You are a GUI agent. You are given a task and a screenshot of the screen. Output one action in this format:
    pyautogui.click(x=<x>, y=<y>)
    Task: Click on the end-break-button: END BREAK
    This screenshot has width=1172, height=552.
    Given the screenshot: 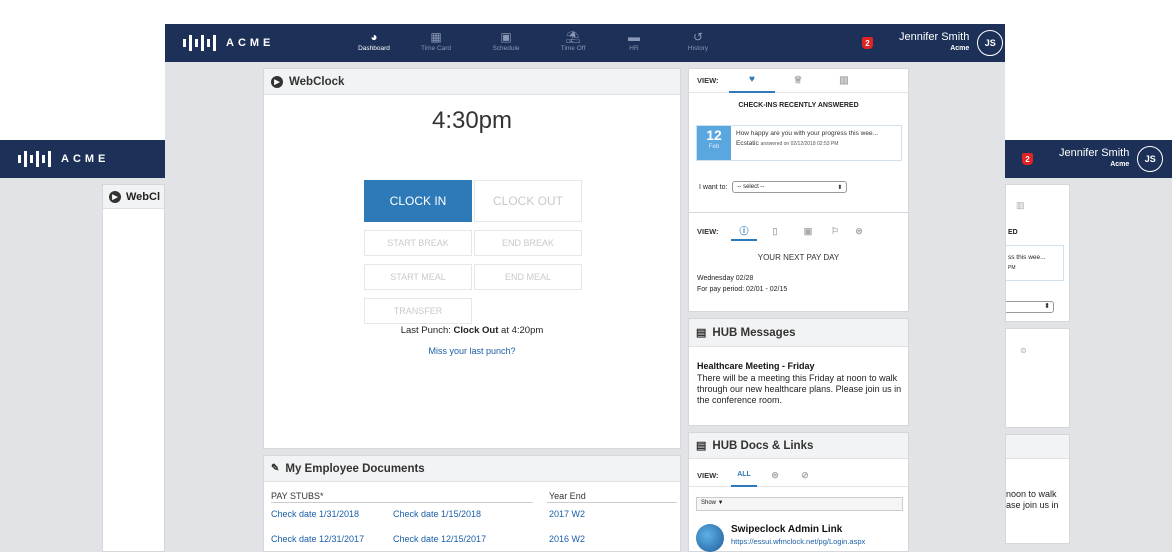 What is the action you would take?
    pyautogui.click(x=528, y=243)
    